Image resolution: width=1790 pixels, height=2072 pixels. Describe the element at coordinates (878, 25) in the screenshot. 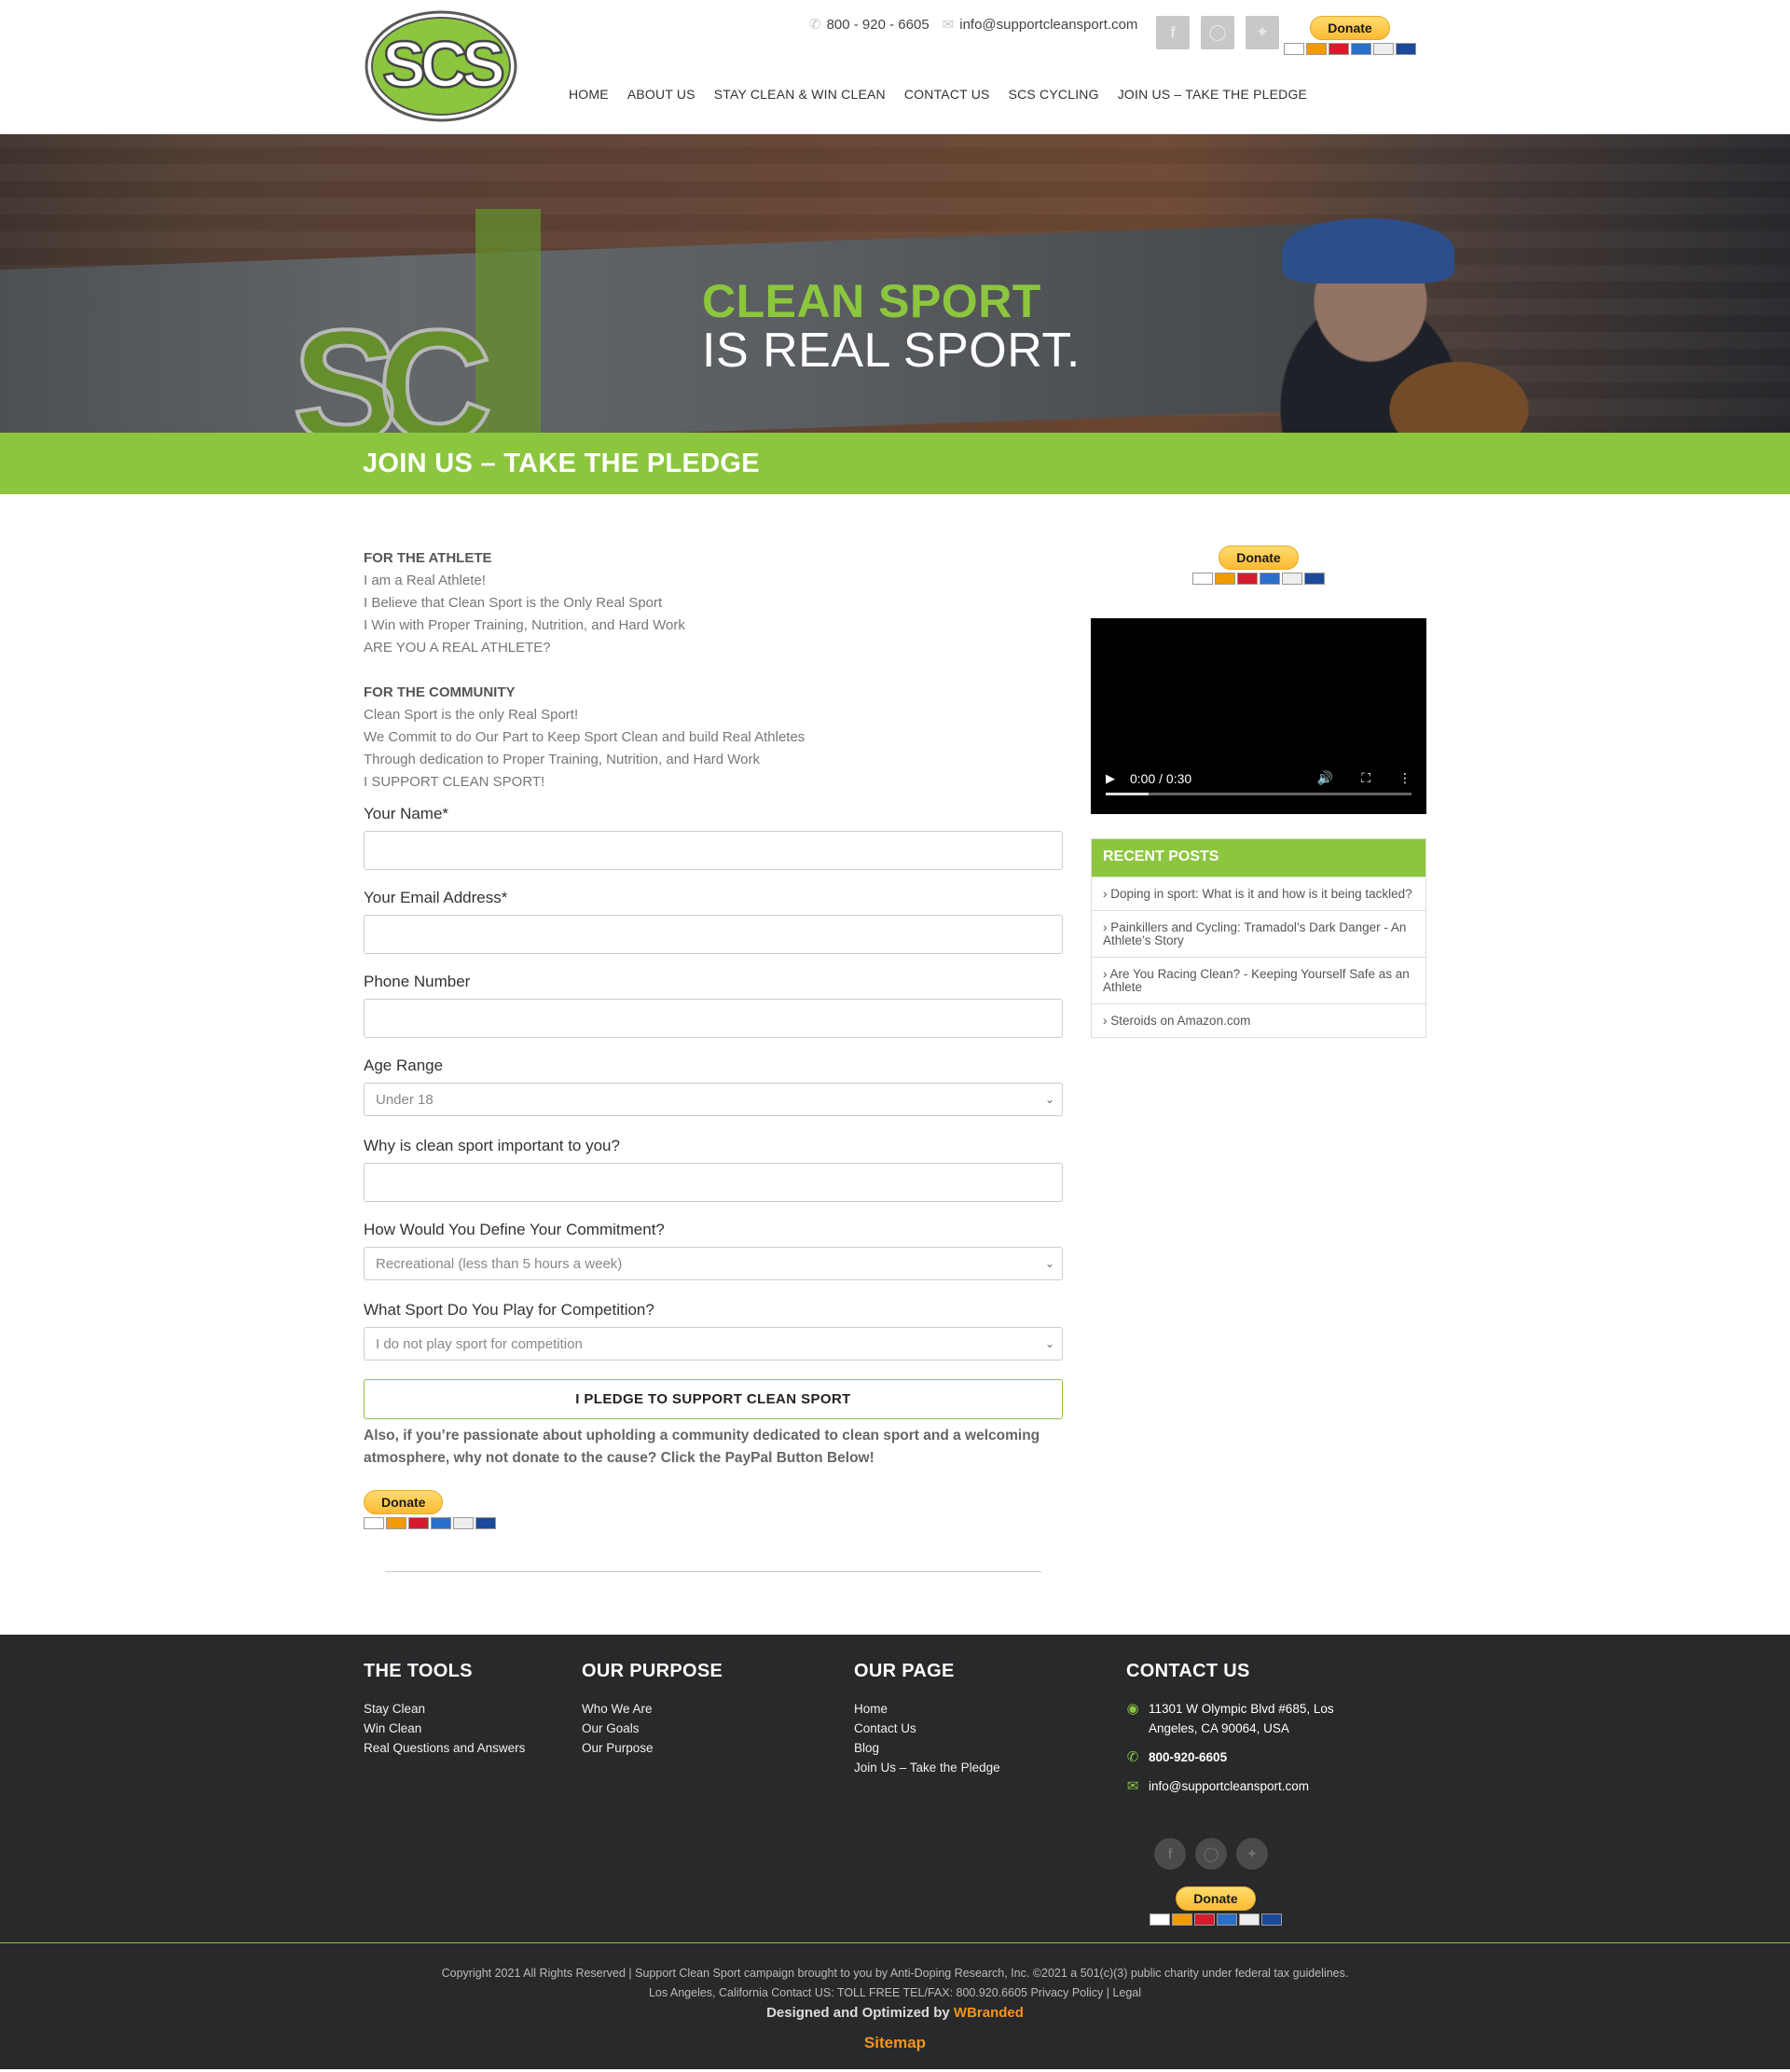

I see `header-phone: 800 - 920 - 6605` at that location.